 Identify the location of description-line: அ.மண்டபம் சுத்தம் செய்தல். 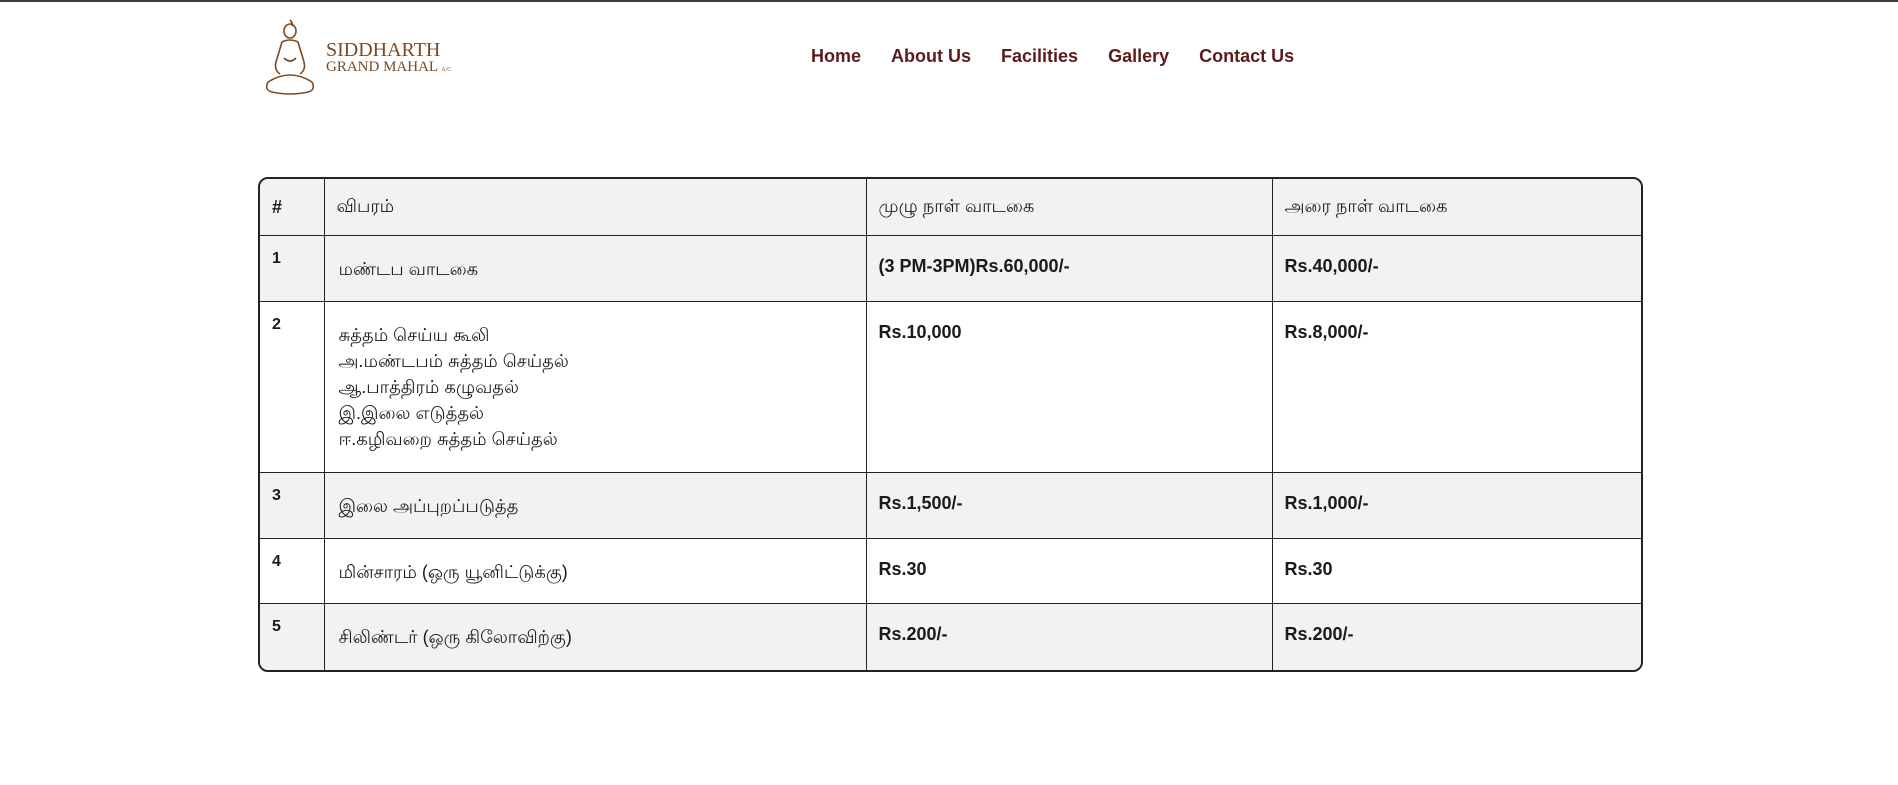
(453, 361).